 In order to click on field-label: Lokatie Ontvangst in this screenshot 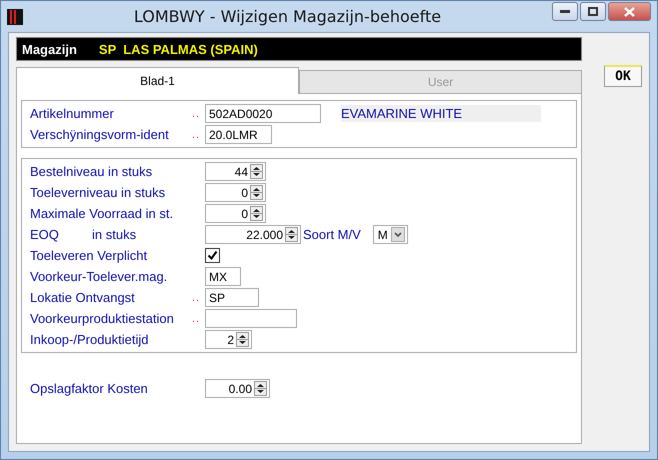, I will do `click(83, 297)`.